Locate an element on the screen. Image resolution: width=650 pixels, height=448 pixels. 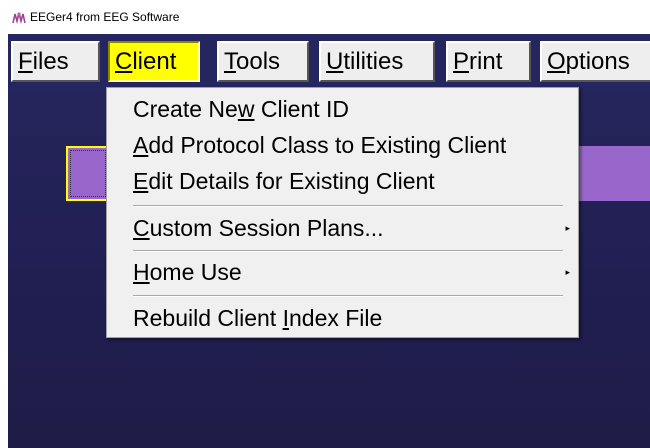
client-selection-bar-right is located at coordinates (614, 173).